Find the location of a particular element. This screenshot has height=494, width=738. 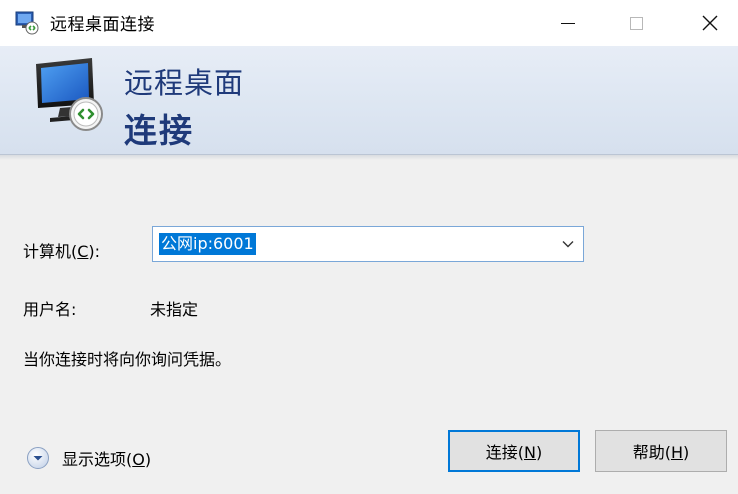

maximize-icon is located at coordinates (636, 23).